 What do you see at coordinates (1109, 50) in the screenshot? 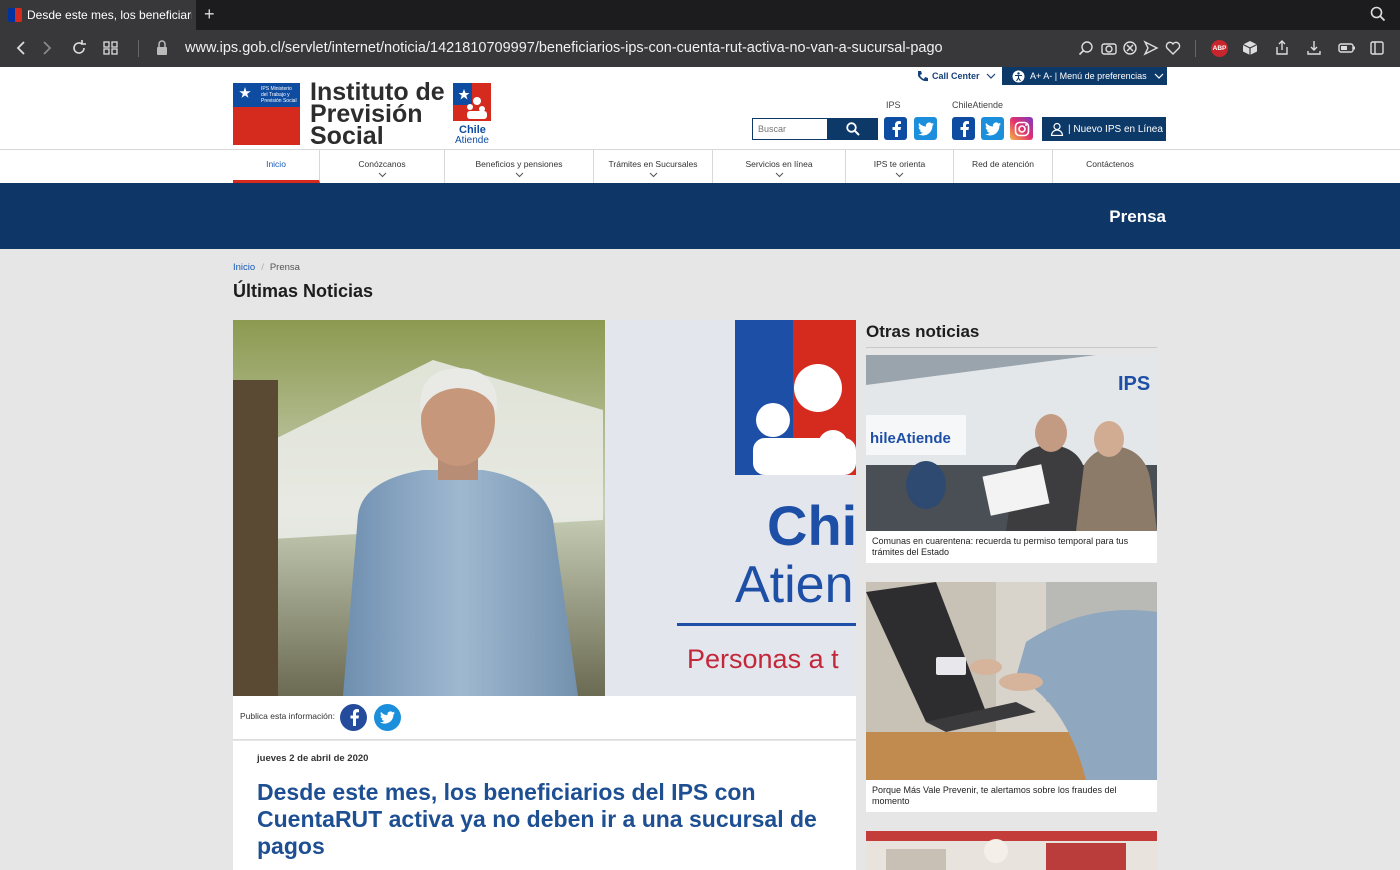
I see `camera-icon` at bounding box center [1109, 50].